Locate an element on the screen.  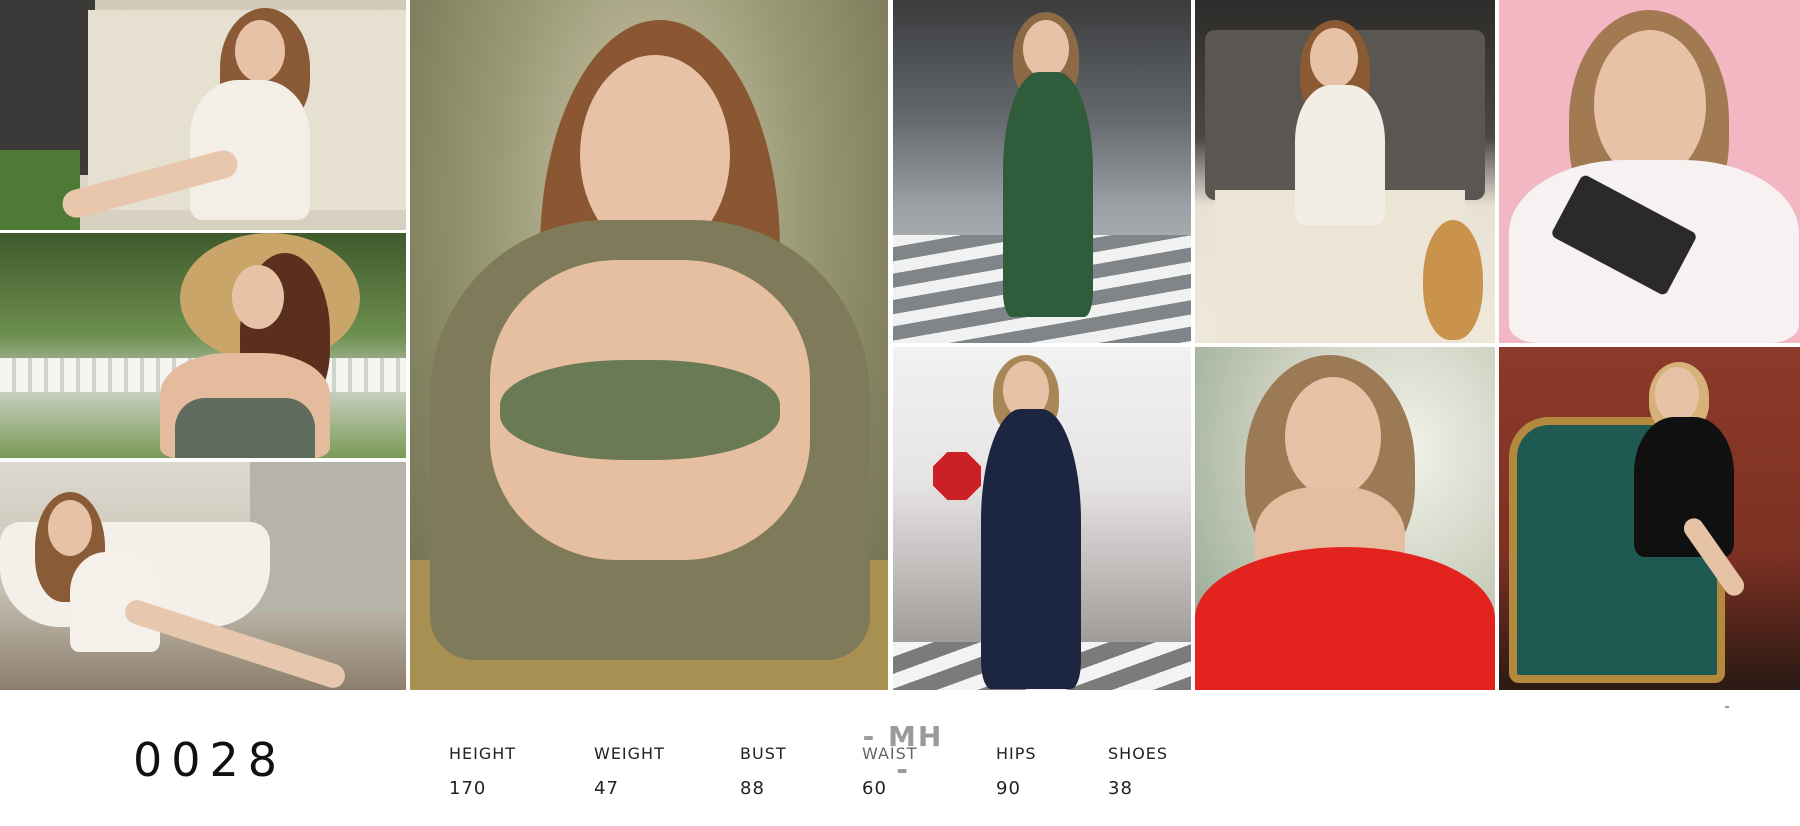
stat-label-waist: WAIST is located at coordinates (890, 753).